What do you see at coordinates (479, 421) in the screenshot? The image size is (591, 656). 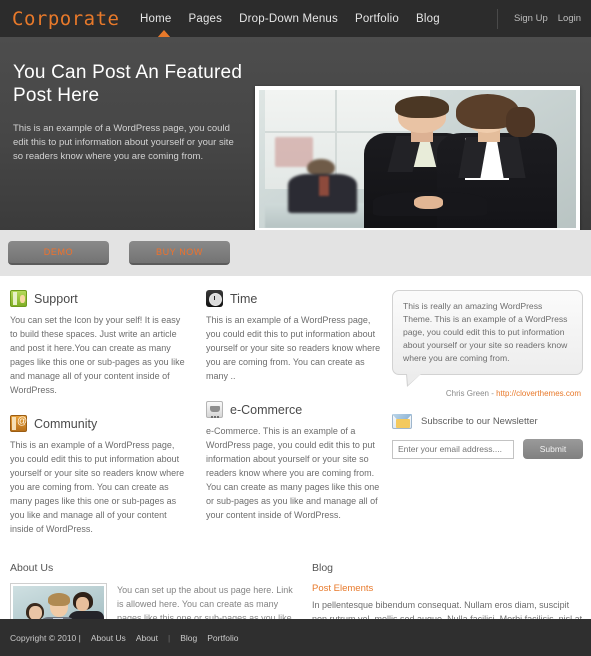 I see `newsletter-heading: Subscribe to our Newsletter` at bounding box center [479, 421].